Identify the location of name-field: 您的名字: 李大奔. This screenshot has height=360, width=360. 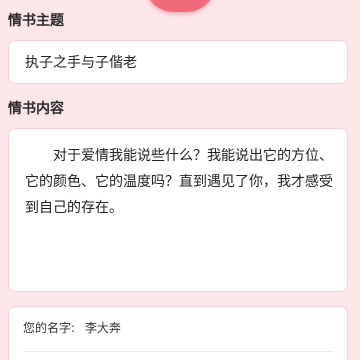
(178, 333).